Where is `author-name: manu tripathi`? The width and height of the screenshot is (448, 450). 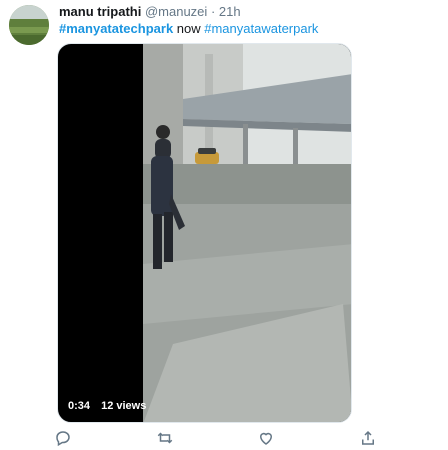
author-name: manu tripathi is located at coordinates (100, 11).